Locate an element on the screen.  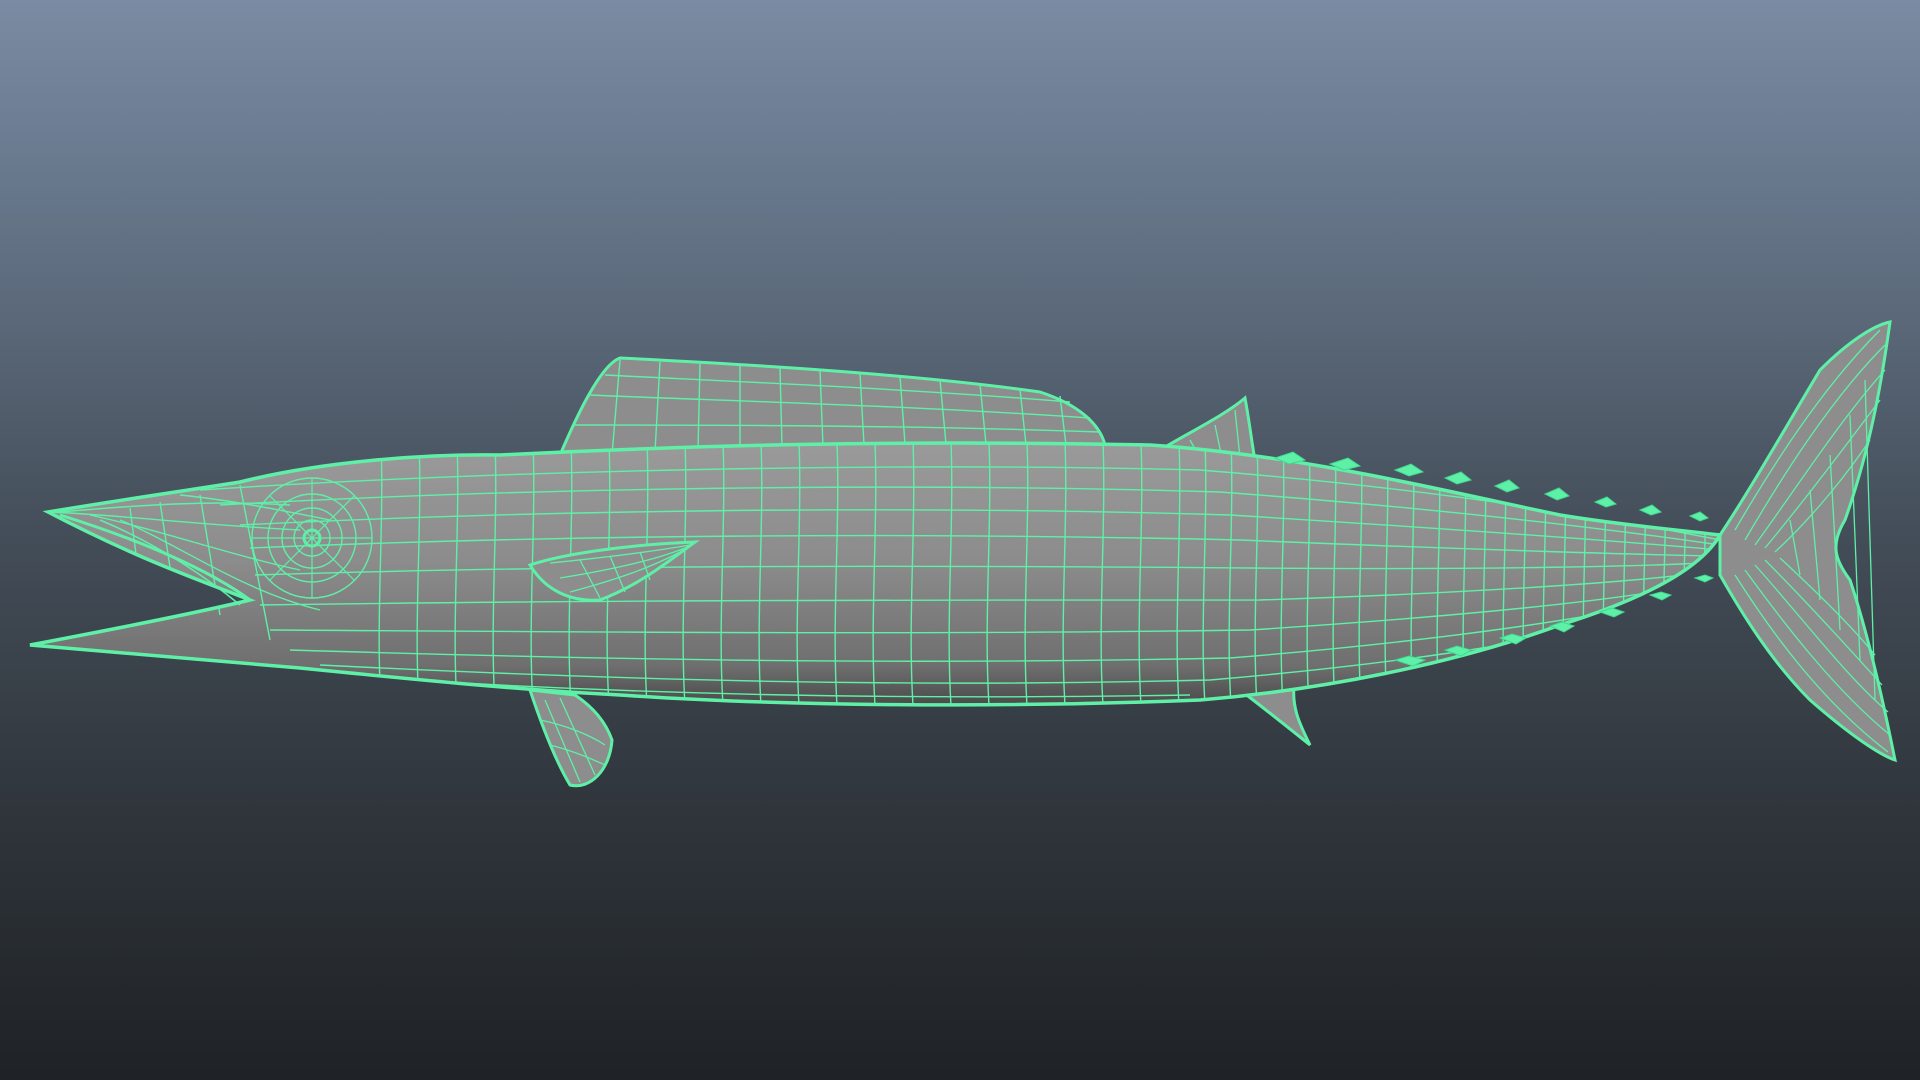
mesh-edge is located at coordinates (1704, 574).